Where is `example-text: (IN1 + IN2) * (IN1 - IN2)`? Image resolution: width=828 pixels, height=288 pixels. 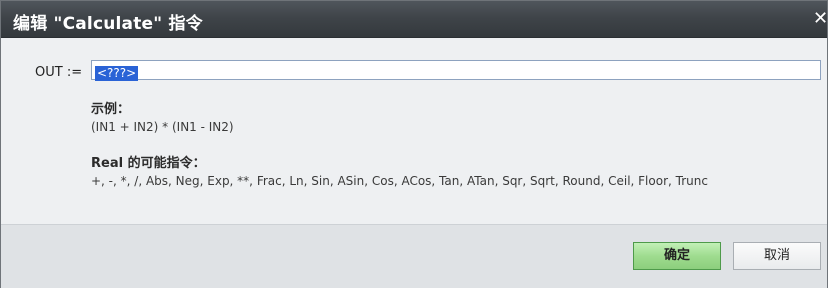
example-text: (IN1 + IN2) * (IN1 - IN2) is located at coordinates (162, 127).